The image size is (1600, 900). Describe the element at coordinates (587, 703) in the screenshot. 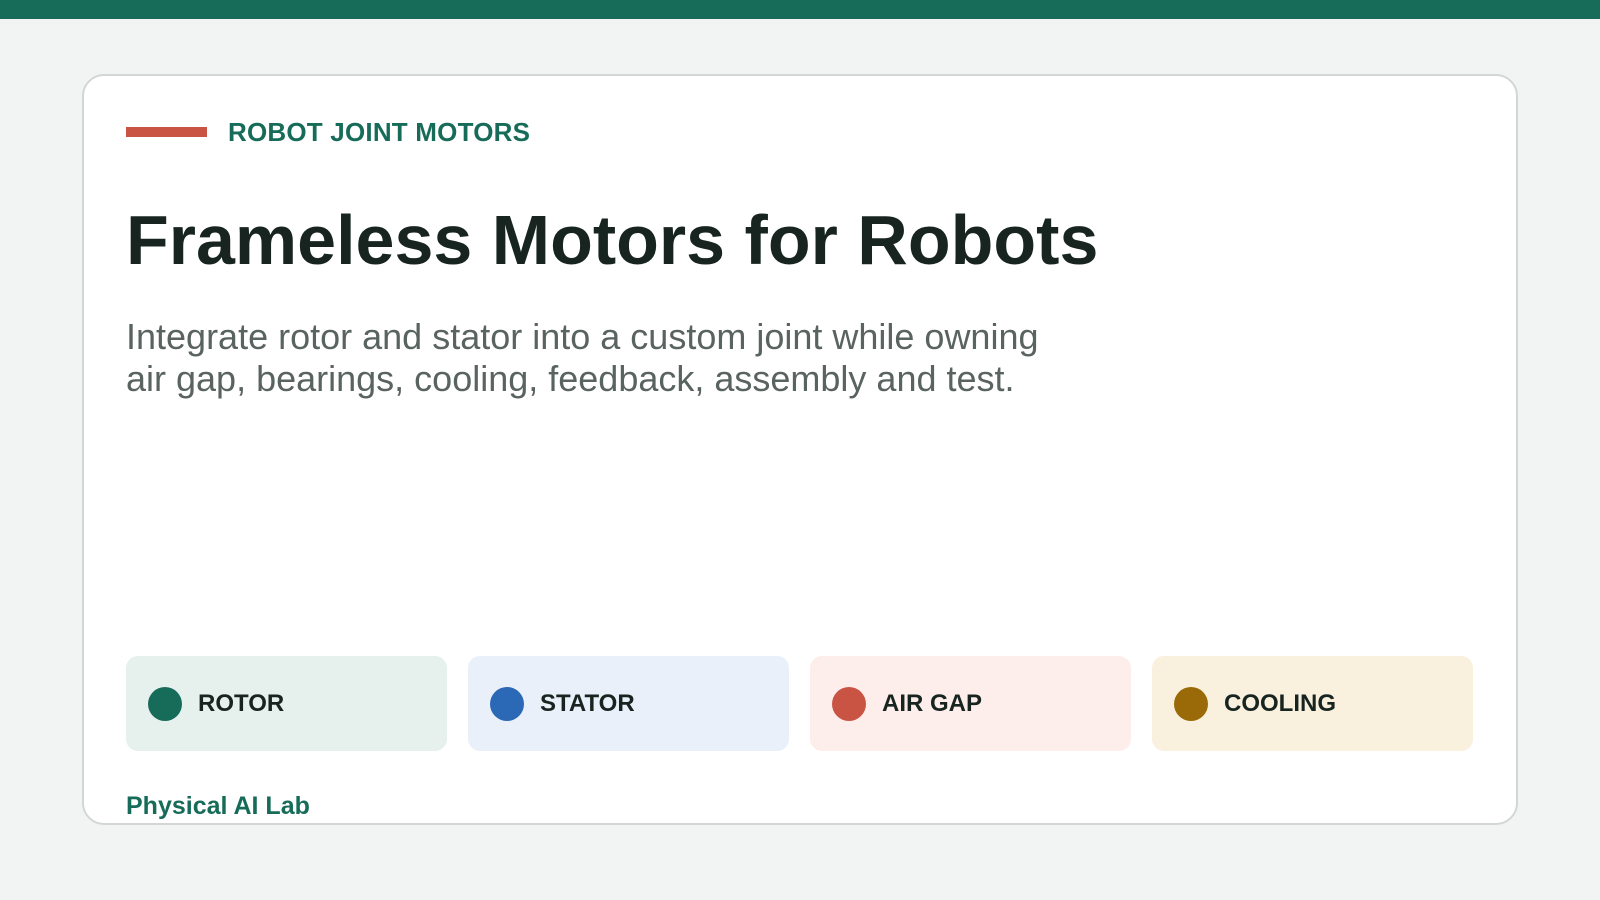

I see `chip-label: STATOR` at that location.